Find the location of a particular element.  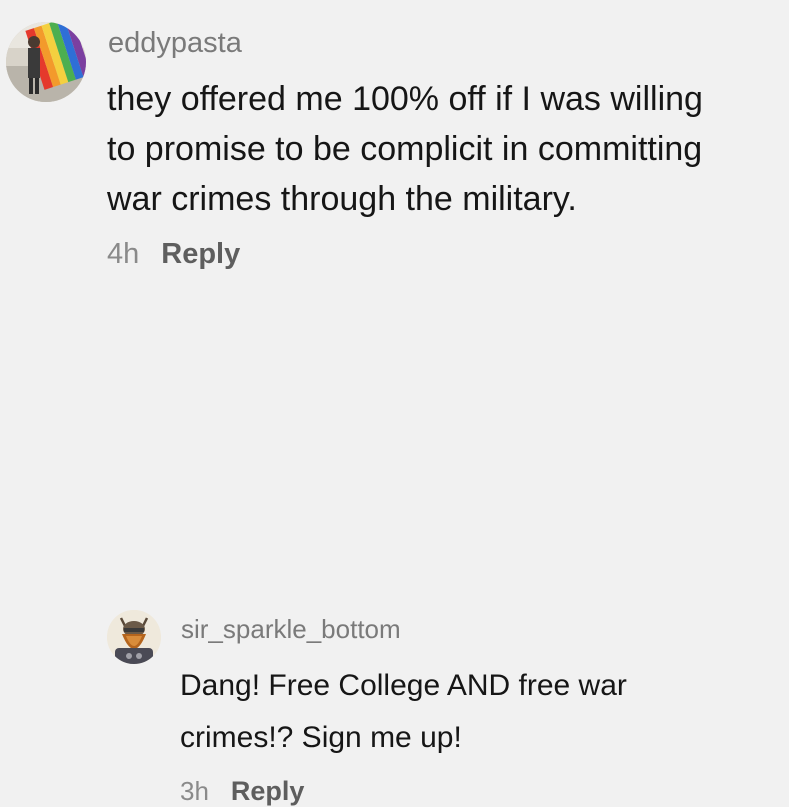

username: sir_sparkle_bottom is located at coordinates (291, 629).